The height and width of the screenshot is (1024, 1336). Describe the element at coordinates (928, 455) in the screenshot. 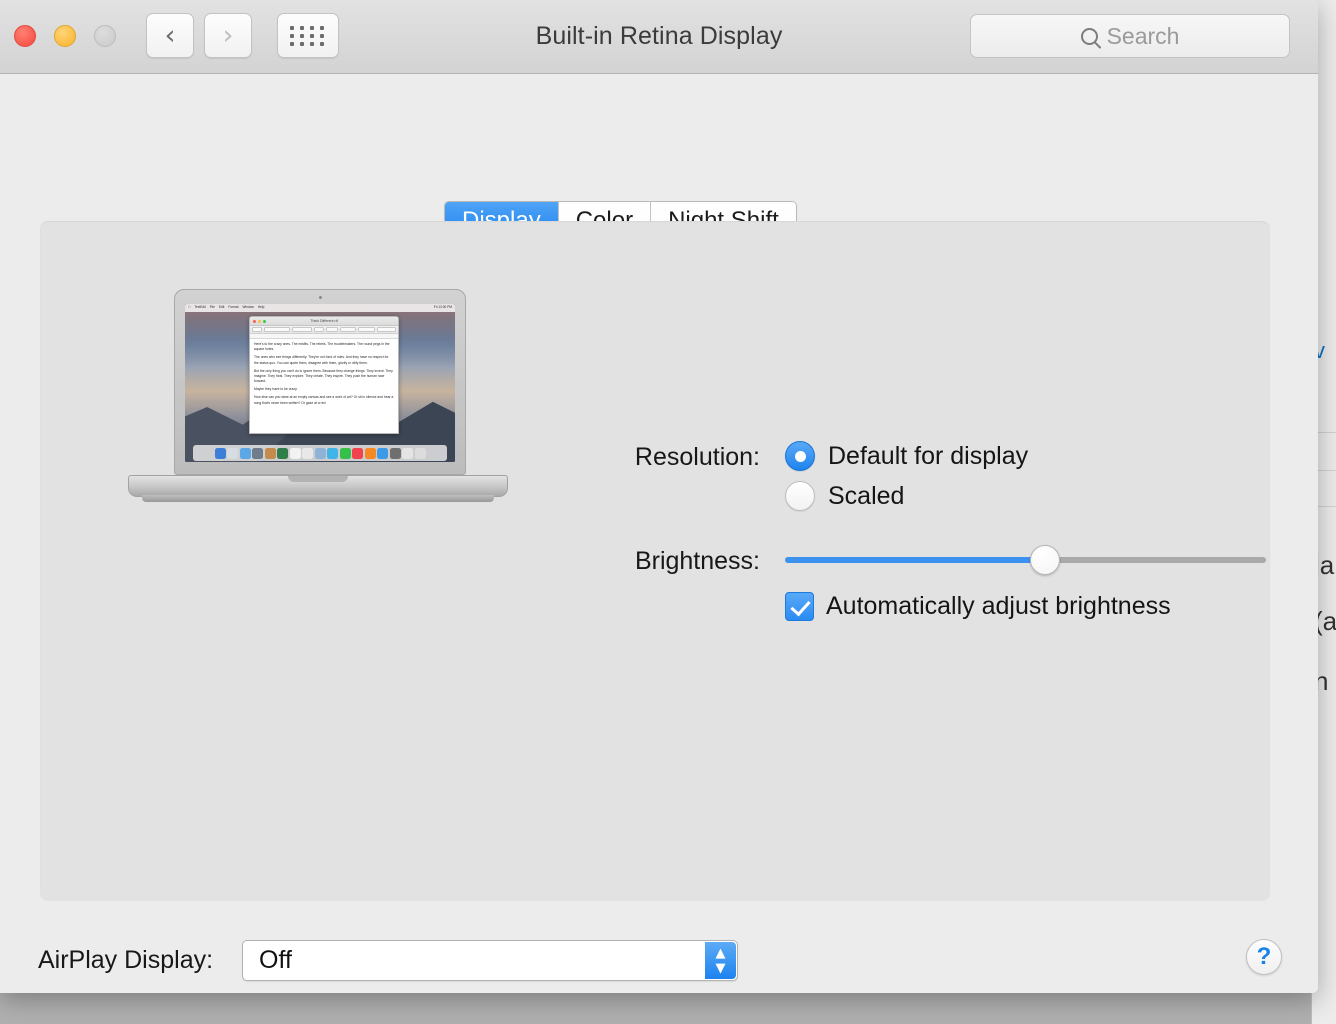

I see `radio-default-label: Default for display` at that location.